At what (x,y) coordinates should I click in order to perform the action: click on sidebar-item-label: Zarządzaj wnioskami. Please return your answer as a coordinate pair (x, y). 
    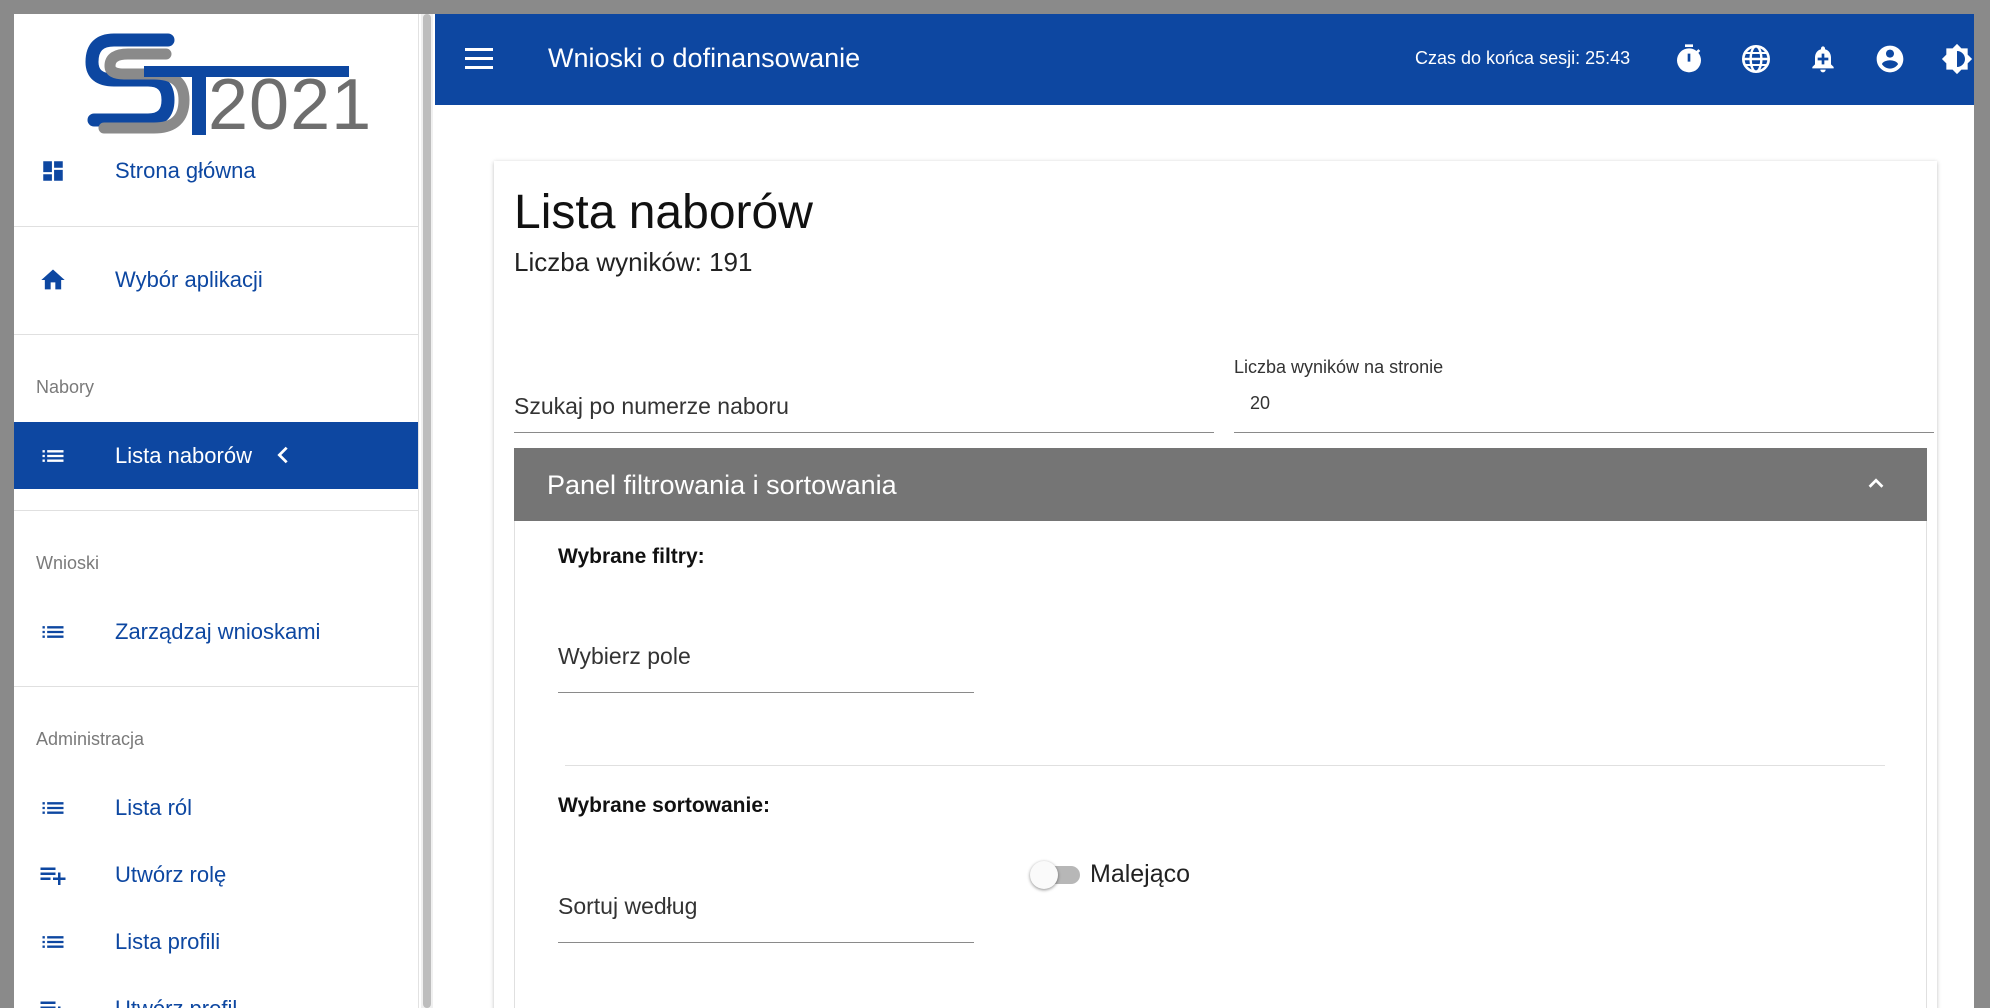
    Looking at the image, I should click on (218, 631).